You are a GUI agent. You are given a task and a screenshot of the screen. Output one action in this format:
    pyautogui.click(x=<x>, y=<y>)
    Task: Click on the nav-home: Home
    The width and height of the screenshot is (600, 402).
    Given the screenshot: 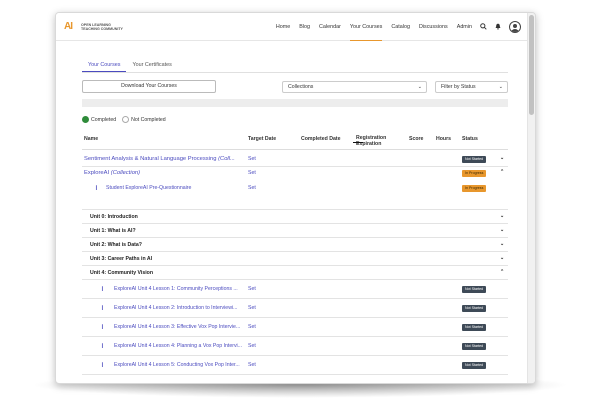 What is the action you would take?
    pyautogui.click(x=283, y=27)
    